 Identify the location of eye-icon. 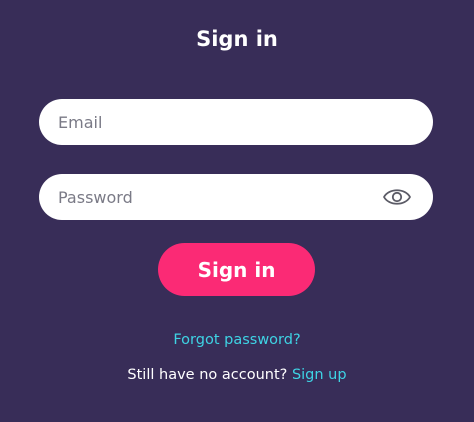
(397, 197).